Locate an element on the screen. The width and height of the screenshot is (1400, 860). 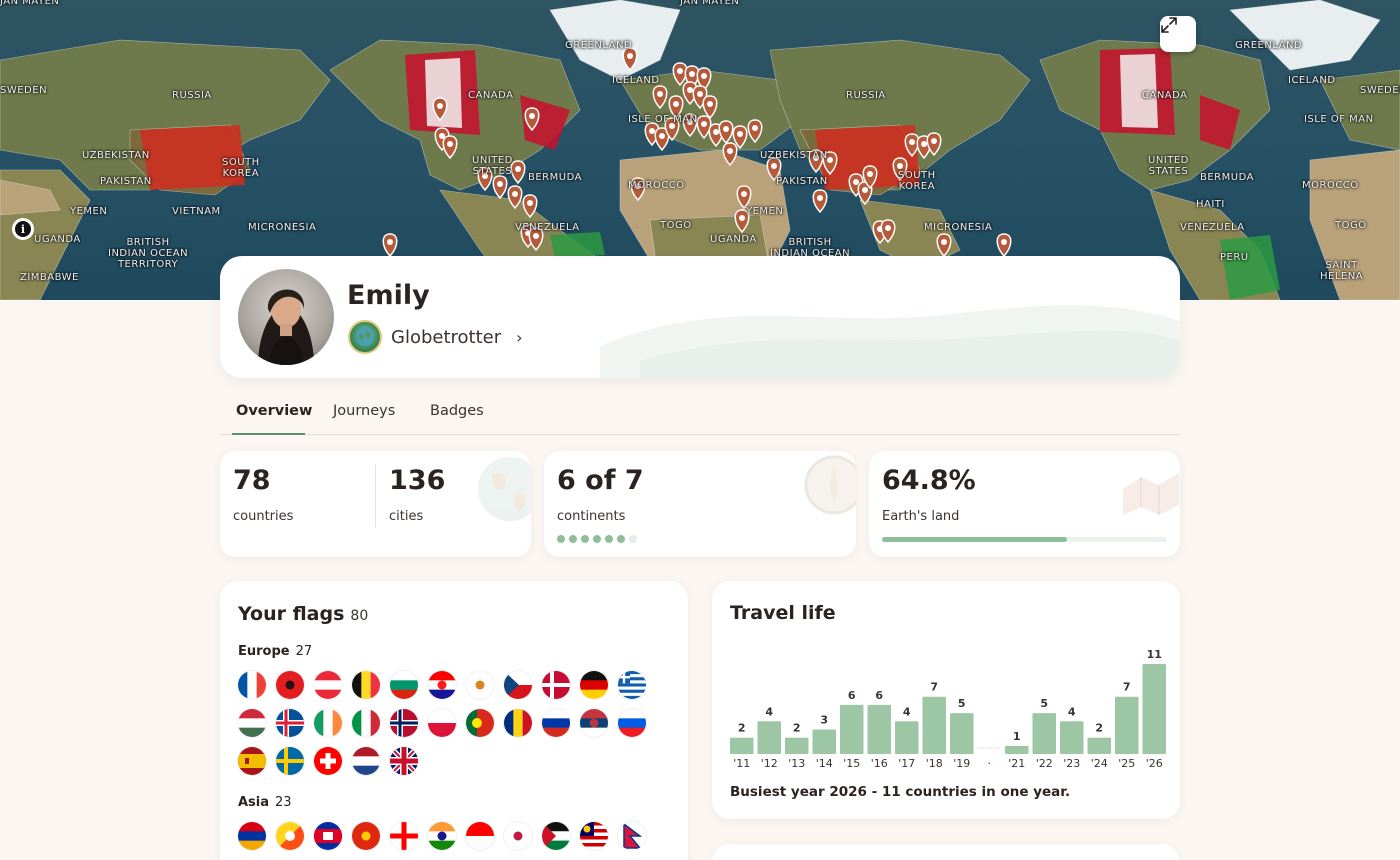
map-label: SAINT HELENA is located at coordinates (1342, 271).